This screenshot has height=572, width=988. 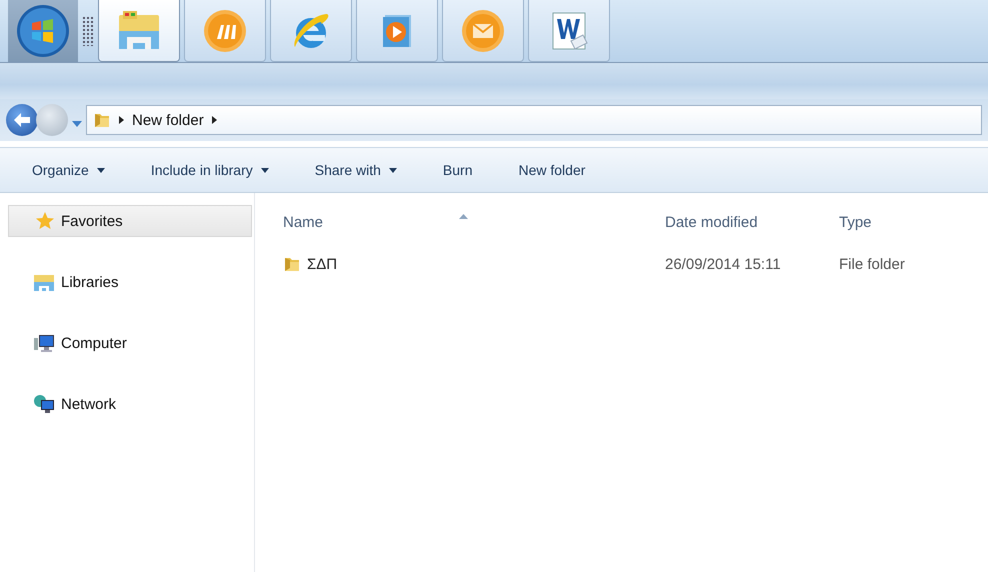 What do you see at coordinates (225, 30) in the screenshot?
I see `app-icon` at bounding box center [225, 30].